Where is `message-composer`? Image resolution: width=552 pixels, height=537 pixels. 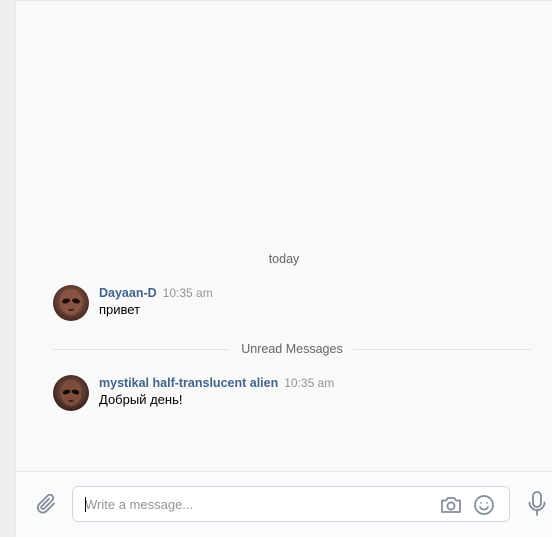 message-composer is located at coordinates (284, 504).